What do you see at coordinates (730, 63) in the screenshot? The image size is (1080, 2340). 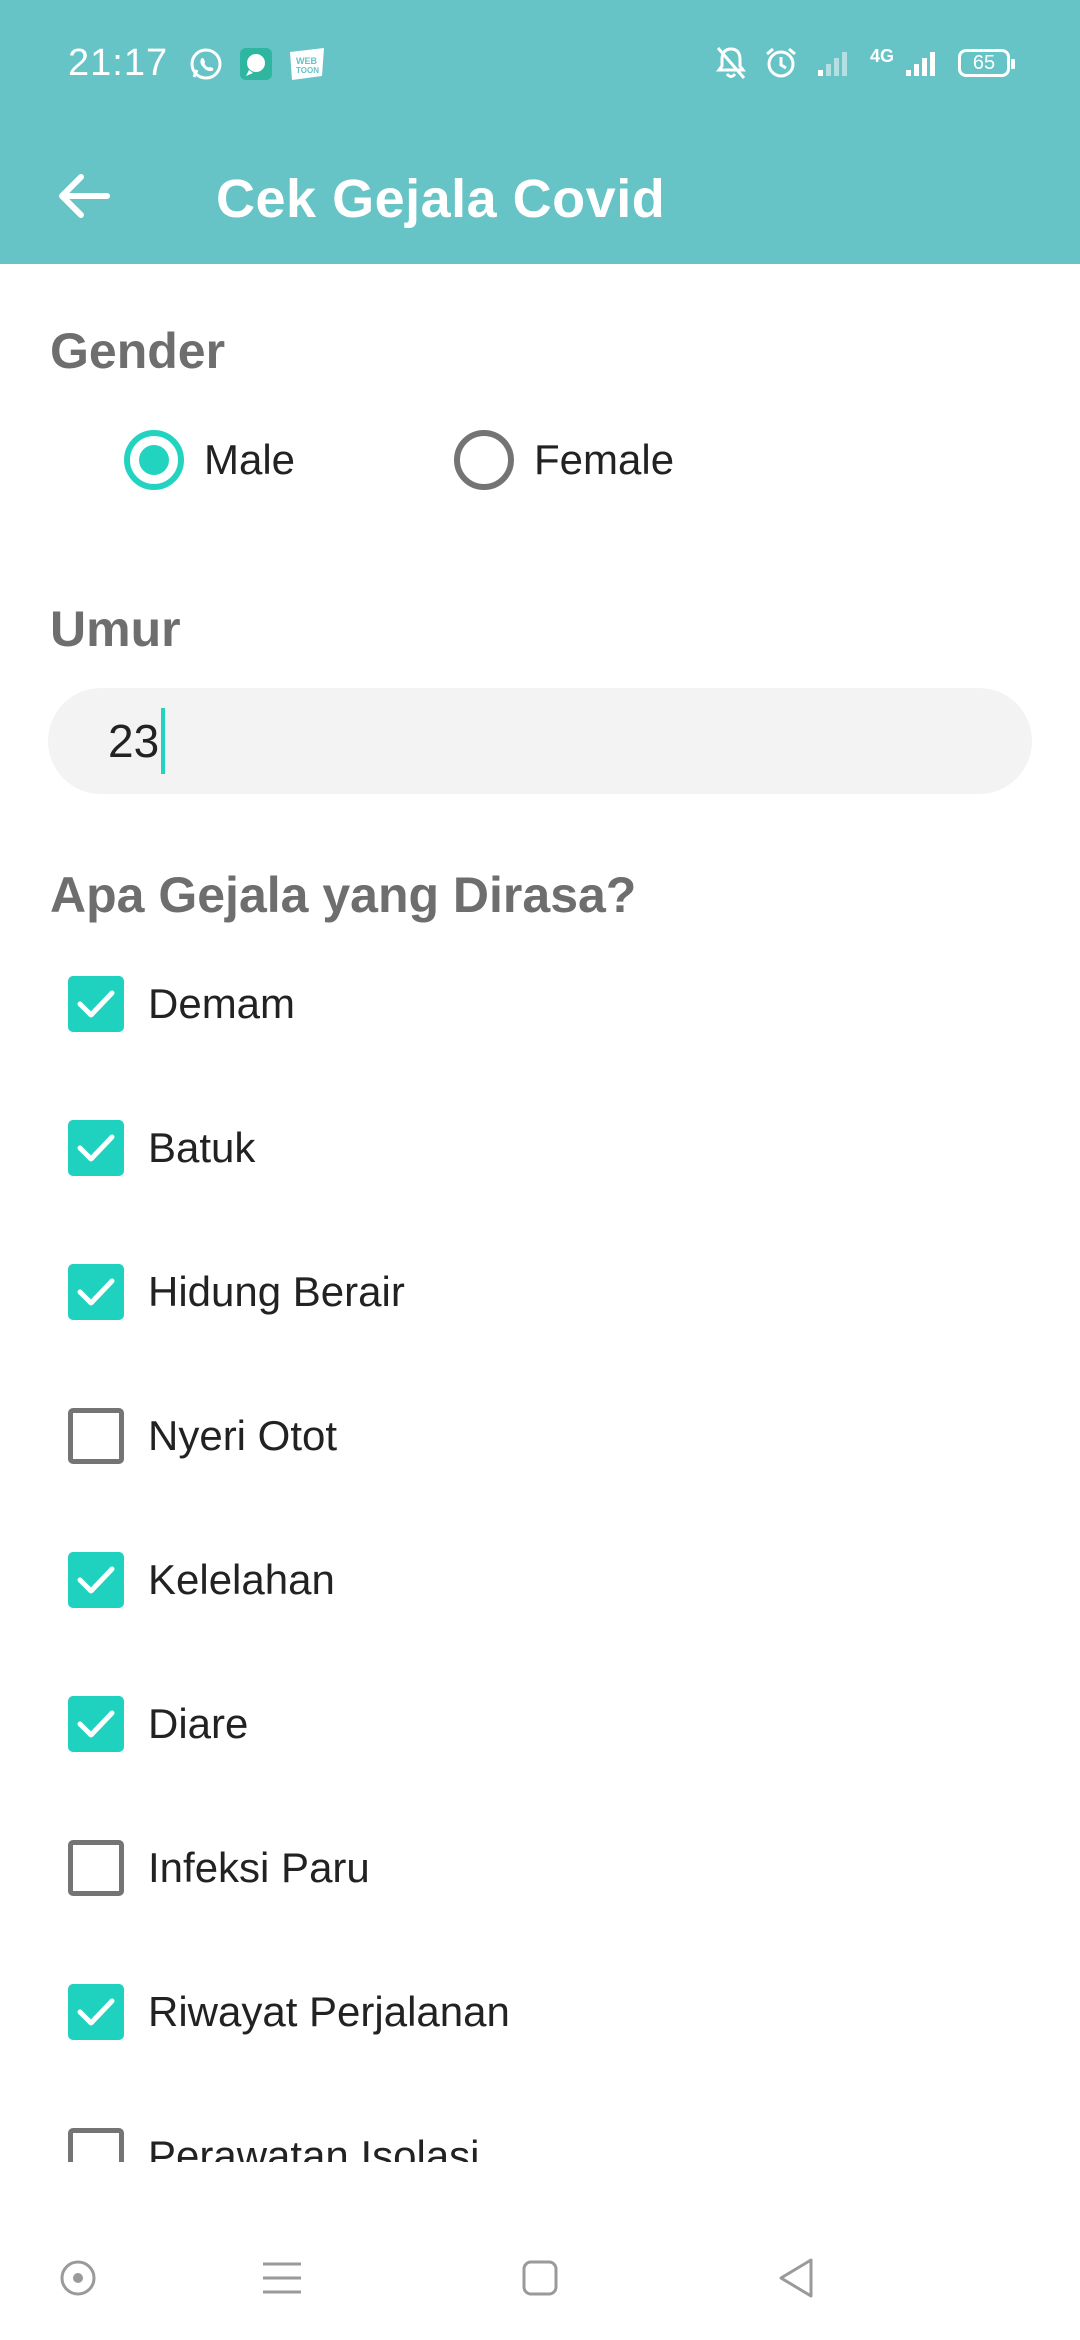 I see `bell-off-icon` at bounding box center [730, 63].